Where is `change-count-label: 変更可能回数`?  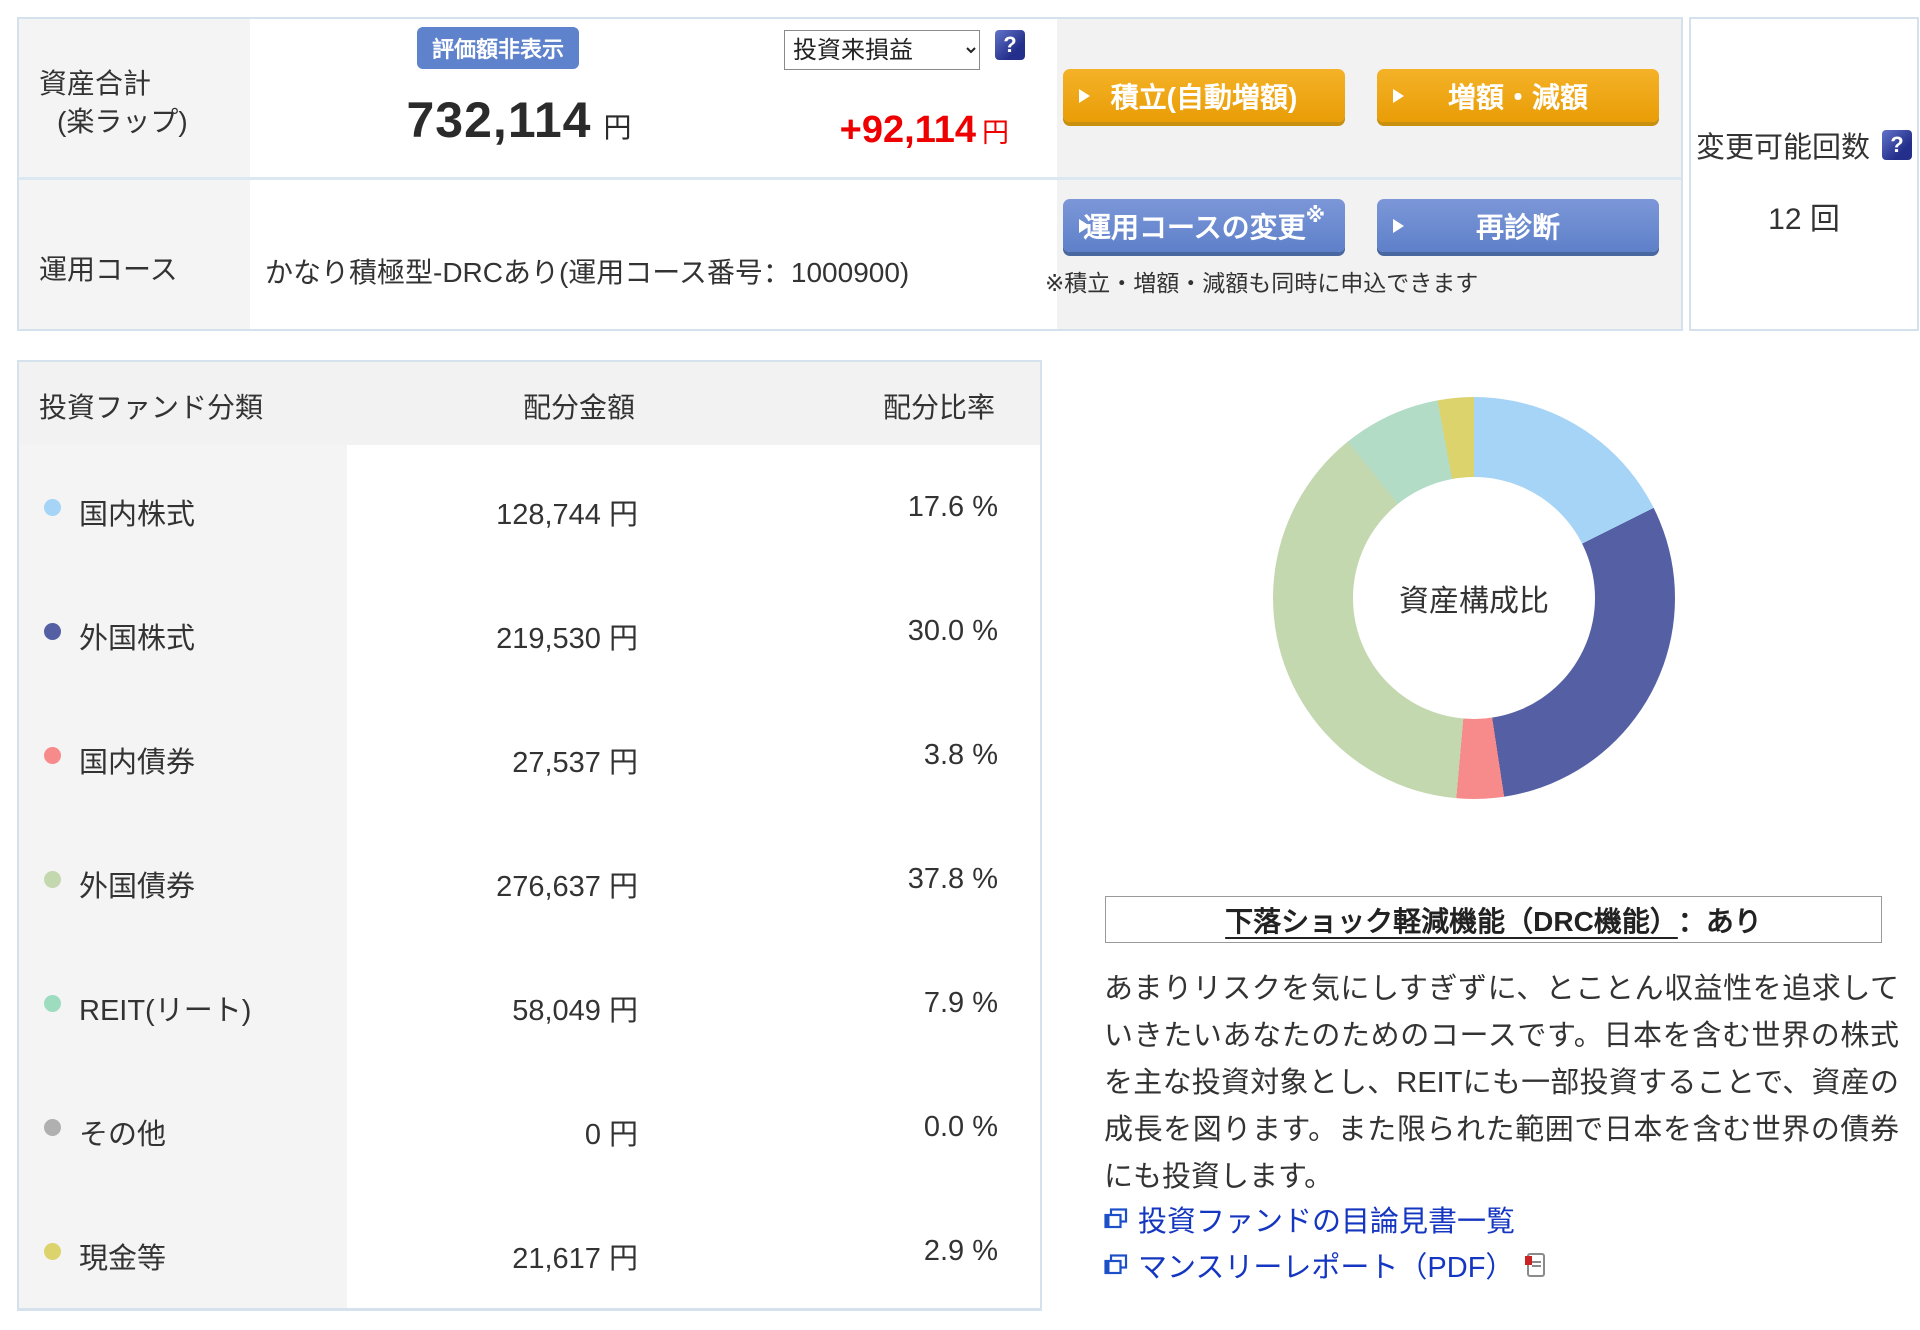
change-count-label: 変更可能回数 is located at coordinates (1782, 148).